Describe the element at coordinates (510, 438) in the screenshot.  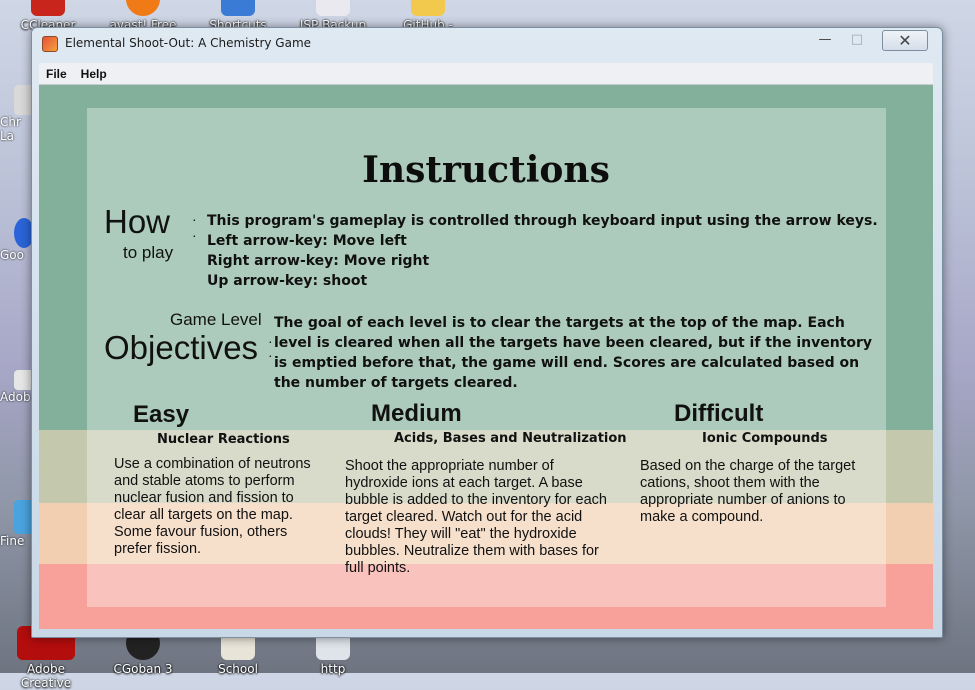
I see `difficulty-medium-subtitle: Acids, Bases and Neutralization` at that location.